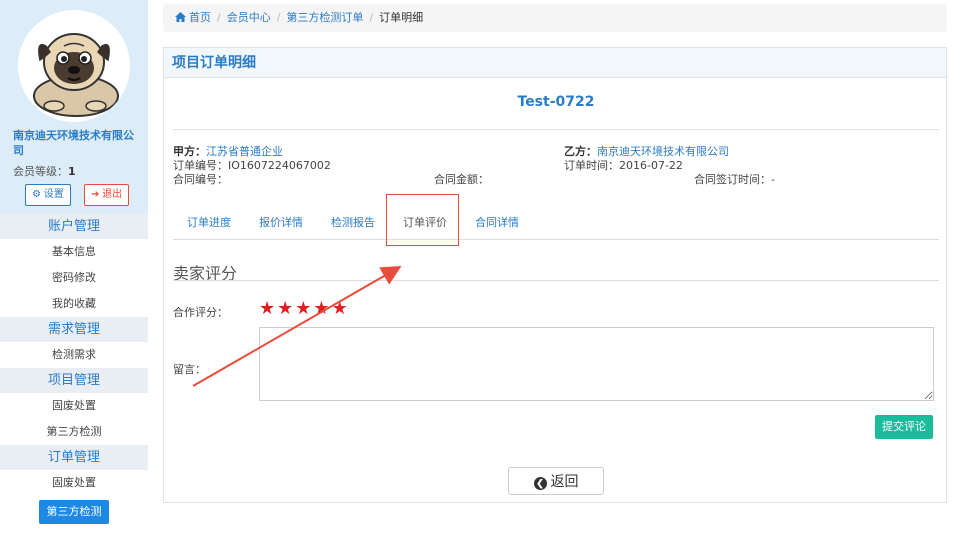  I want to click on party-b: 乙方：南京迪天环境技术有限公司, so click(646, 151).